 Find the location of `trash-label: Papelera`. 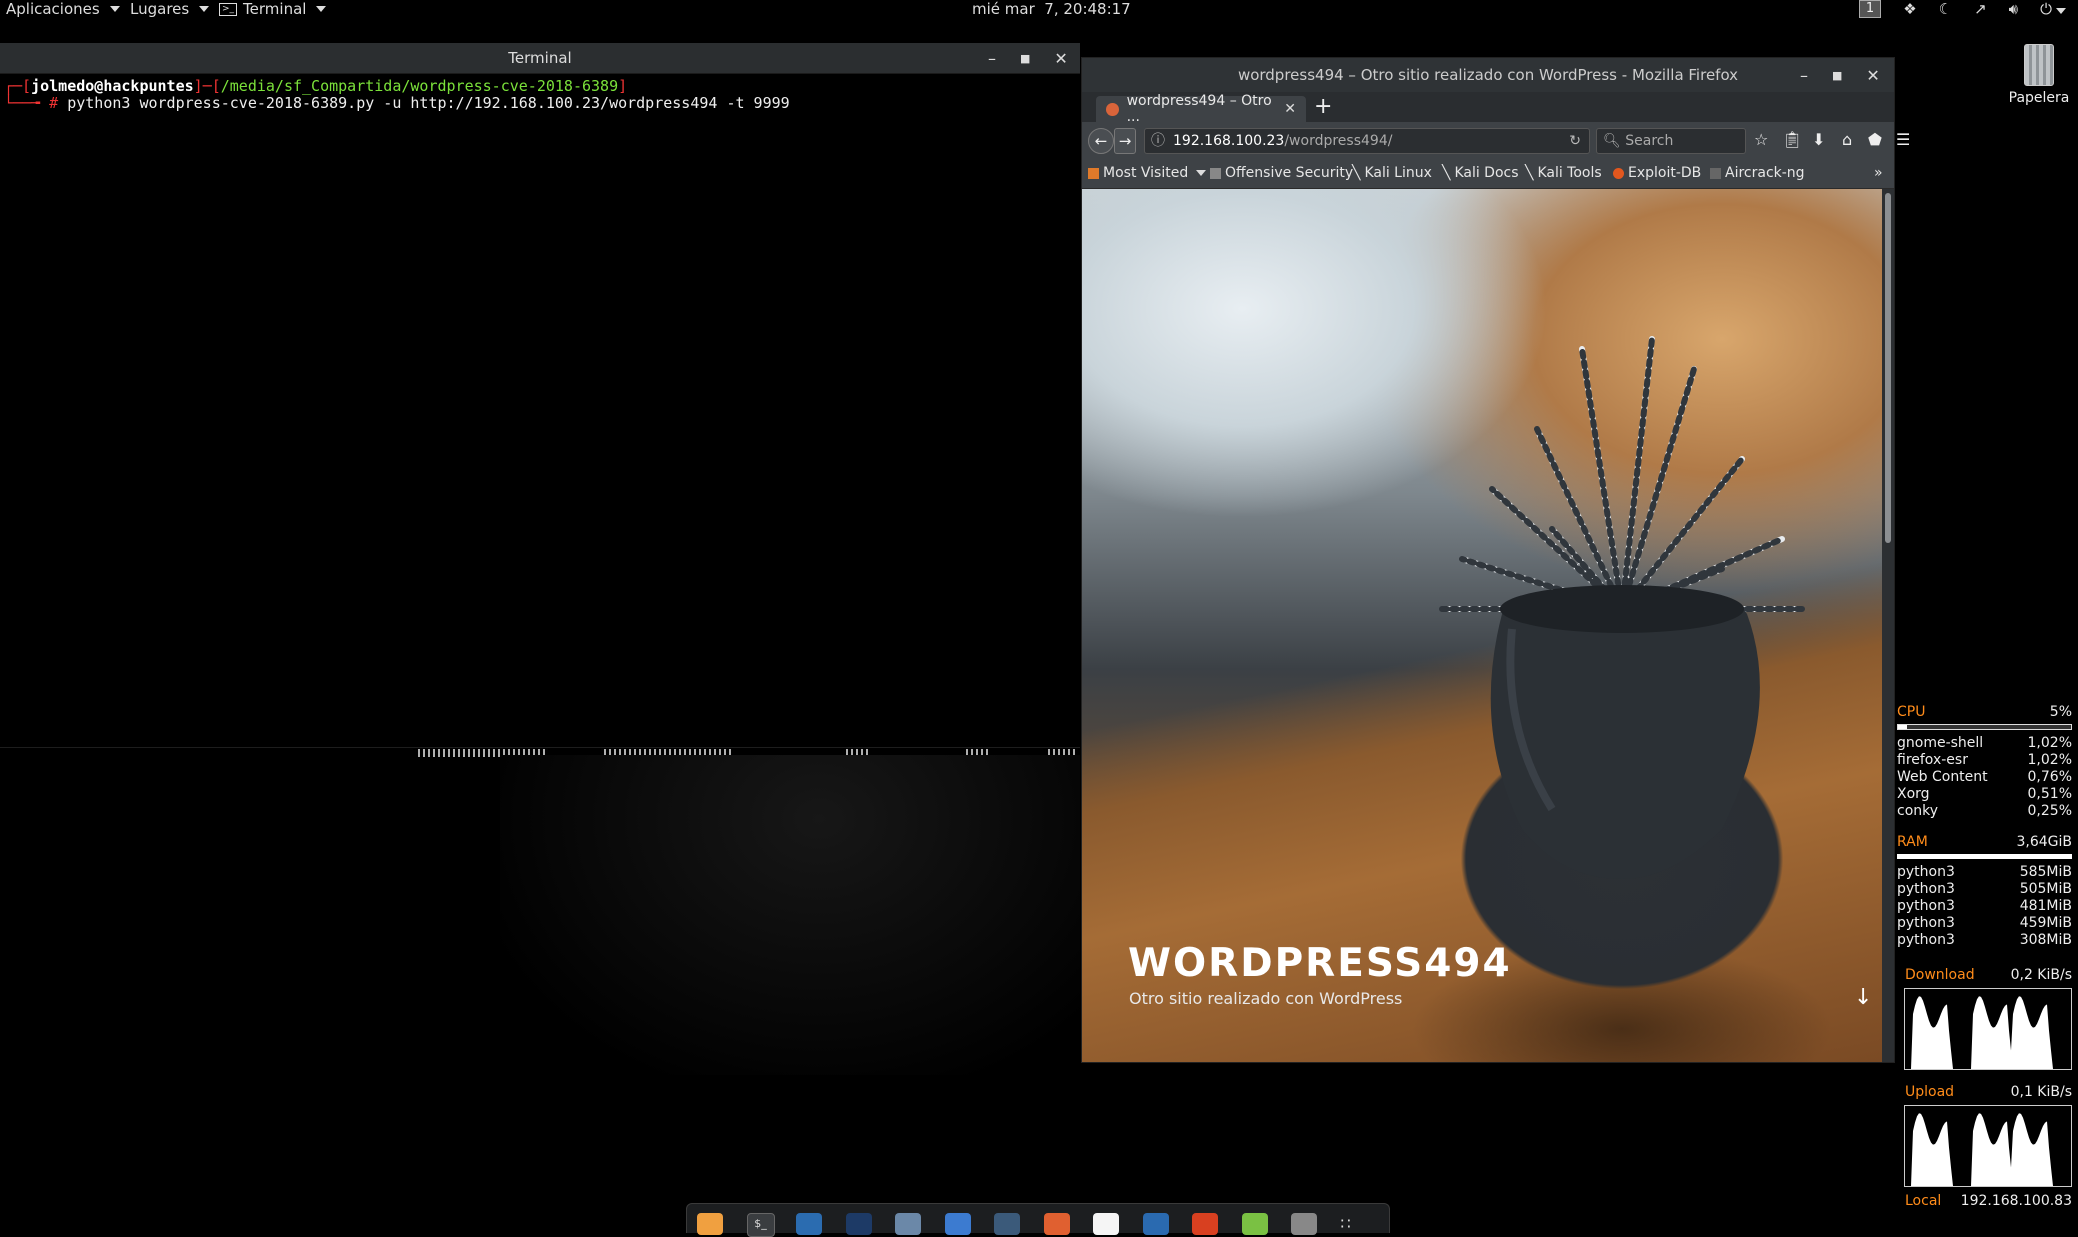

trash-label: Papelera is located at coordinates (2039, 98).